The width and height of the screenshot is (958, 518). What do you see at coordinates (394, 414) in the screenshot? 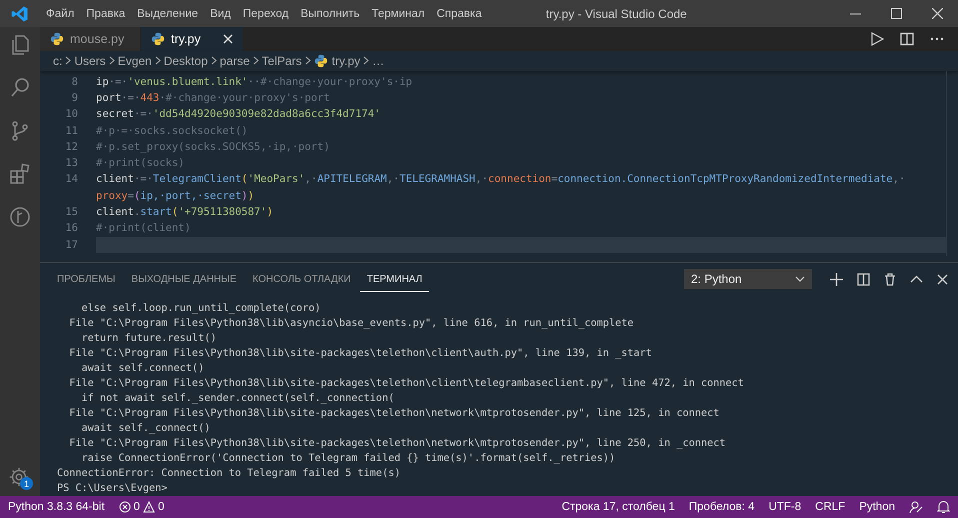
I see `terminal-line: File "C:\Program Files\Python38\lib\site-packages\telethon\network\mtprotosender.py", line 125, in connect` at bounding box center [394, 414].